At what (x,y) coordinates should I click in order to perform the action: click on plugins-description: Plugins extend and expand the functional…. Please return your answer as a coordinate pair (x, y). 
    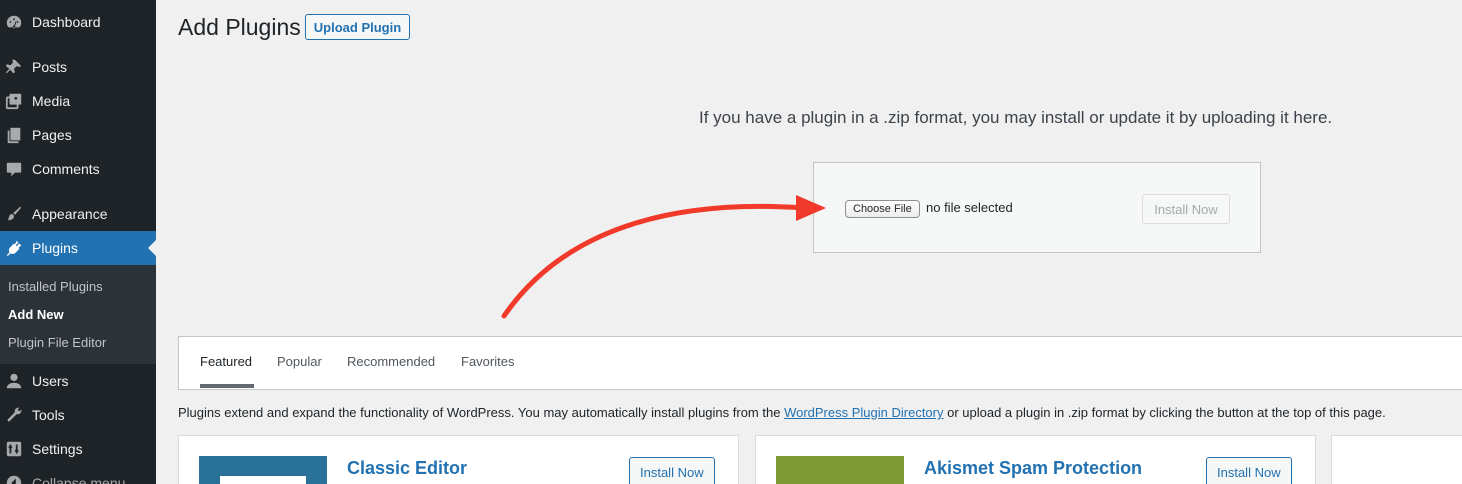
    Looking at the image, I should click on (782, 412).